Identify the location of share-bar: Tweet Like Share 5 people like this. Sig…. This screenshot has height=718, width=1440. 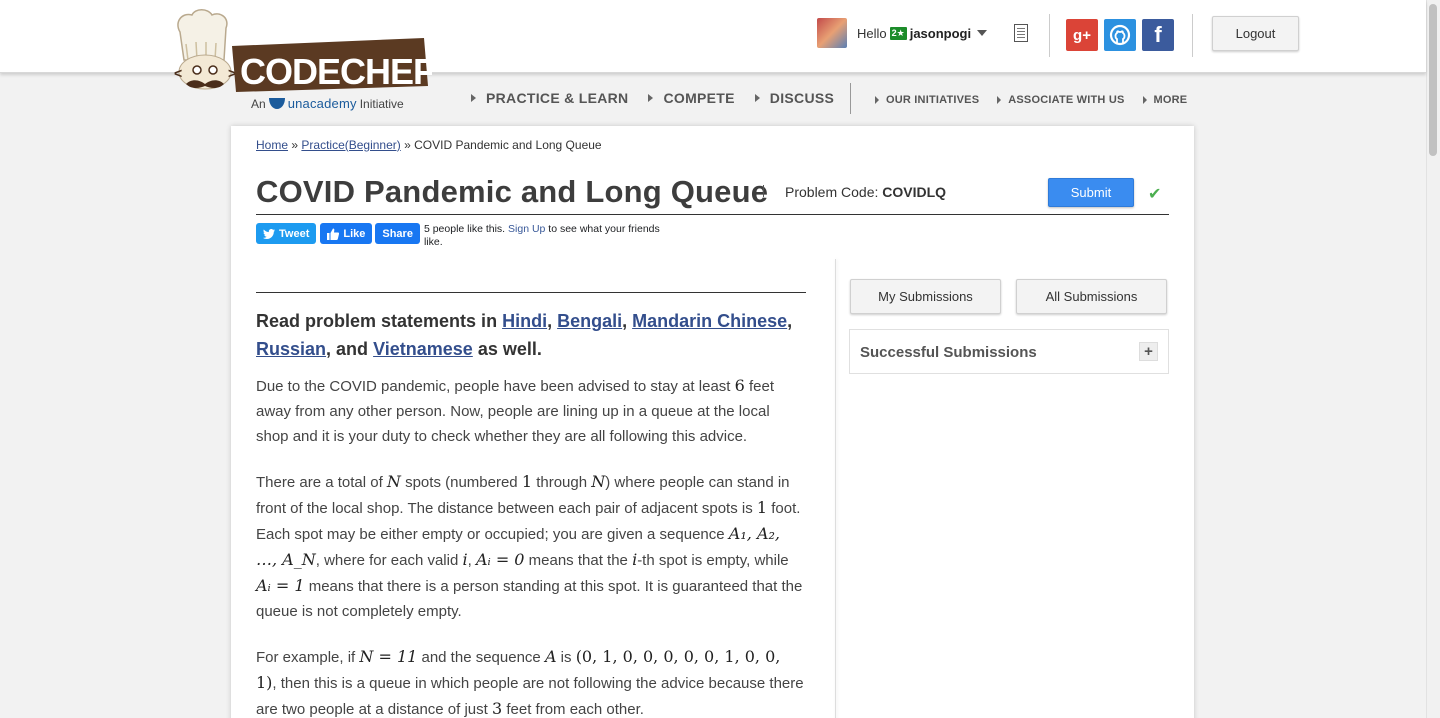
(466, 236).